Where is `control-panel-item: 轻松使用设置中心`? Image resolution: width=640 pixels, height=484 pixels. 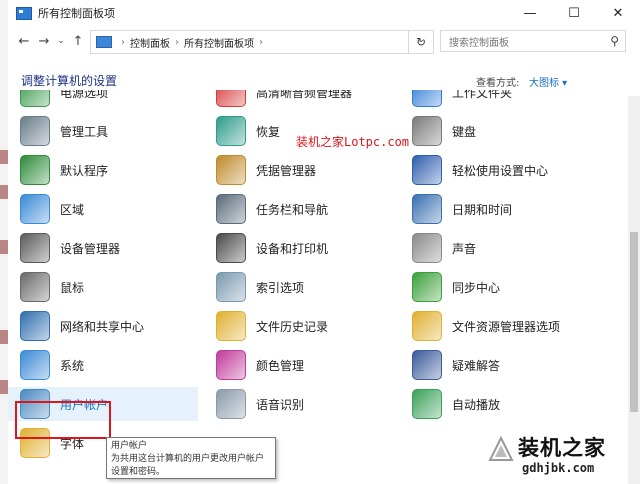 control-panel-item: 轻松使用设置中心 is located at coordinates (495, 170).